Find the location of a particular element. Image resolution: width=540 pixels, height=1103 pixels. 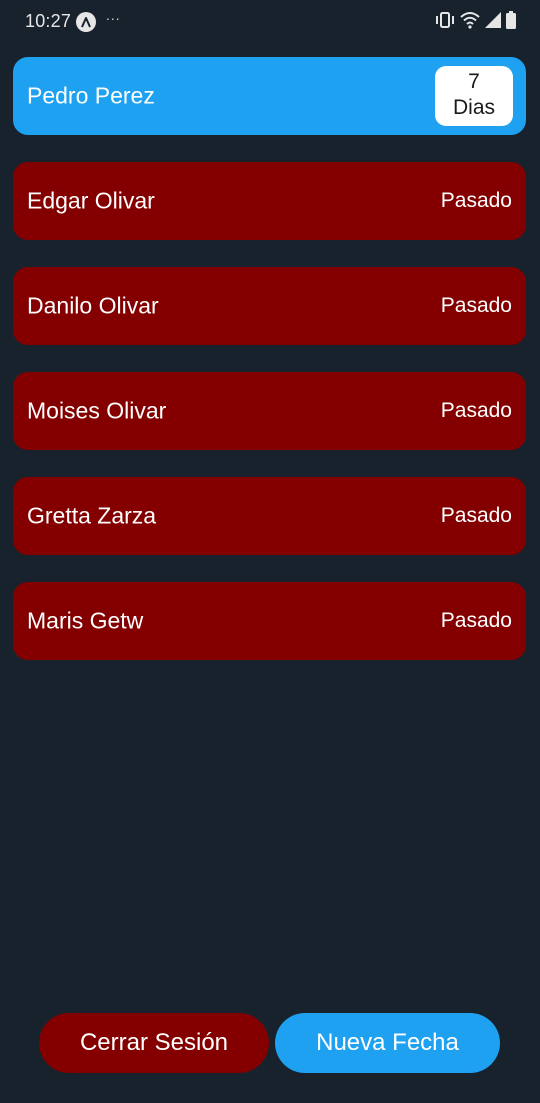

appointment-name: Moises Olivar is located at coordinates (97, 410).